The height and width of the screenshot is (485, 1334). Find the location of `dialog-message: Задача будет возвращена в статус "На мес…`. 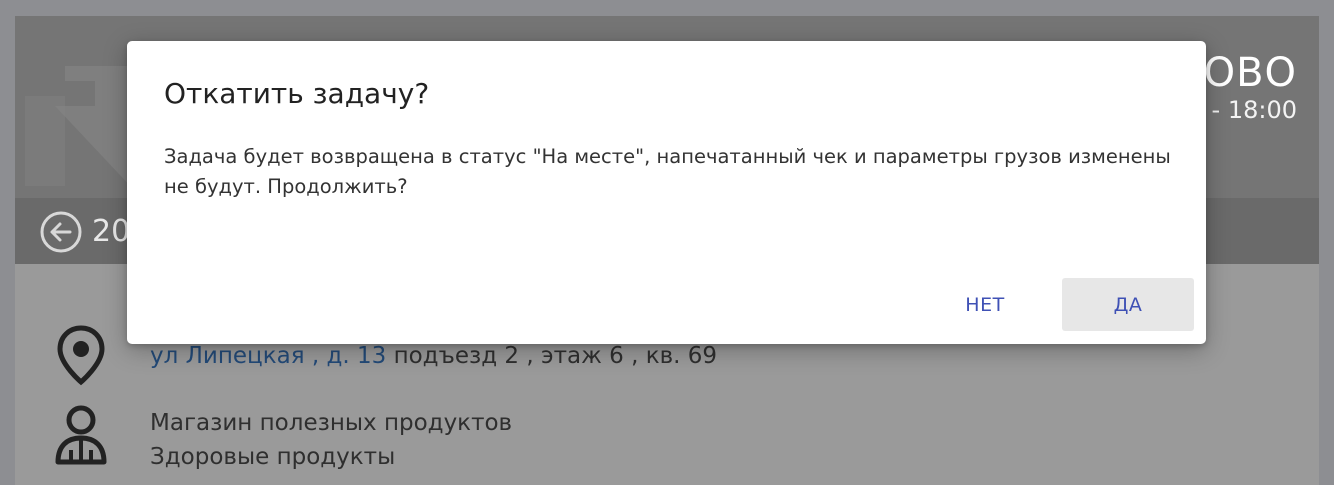

dialog-message: Задача будет возвращена в статус "На мес… is located at coordinates (667, 171).